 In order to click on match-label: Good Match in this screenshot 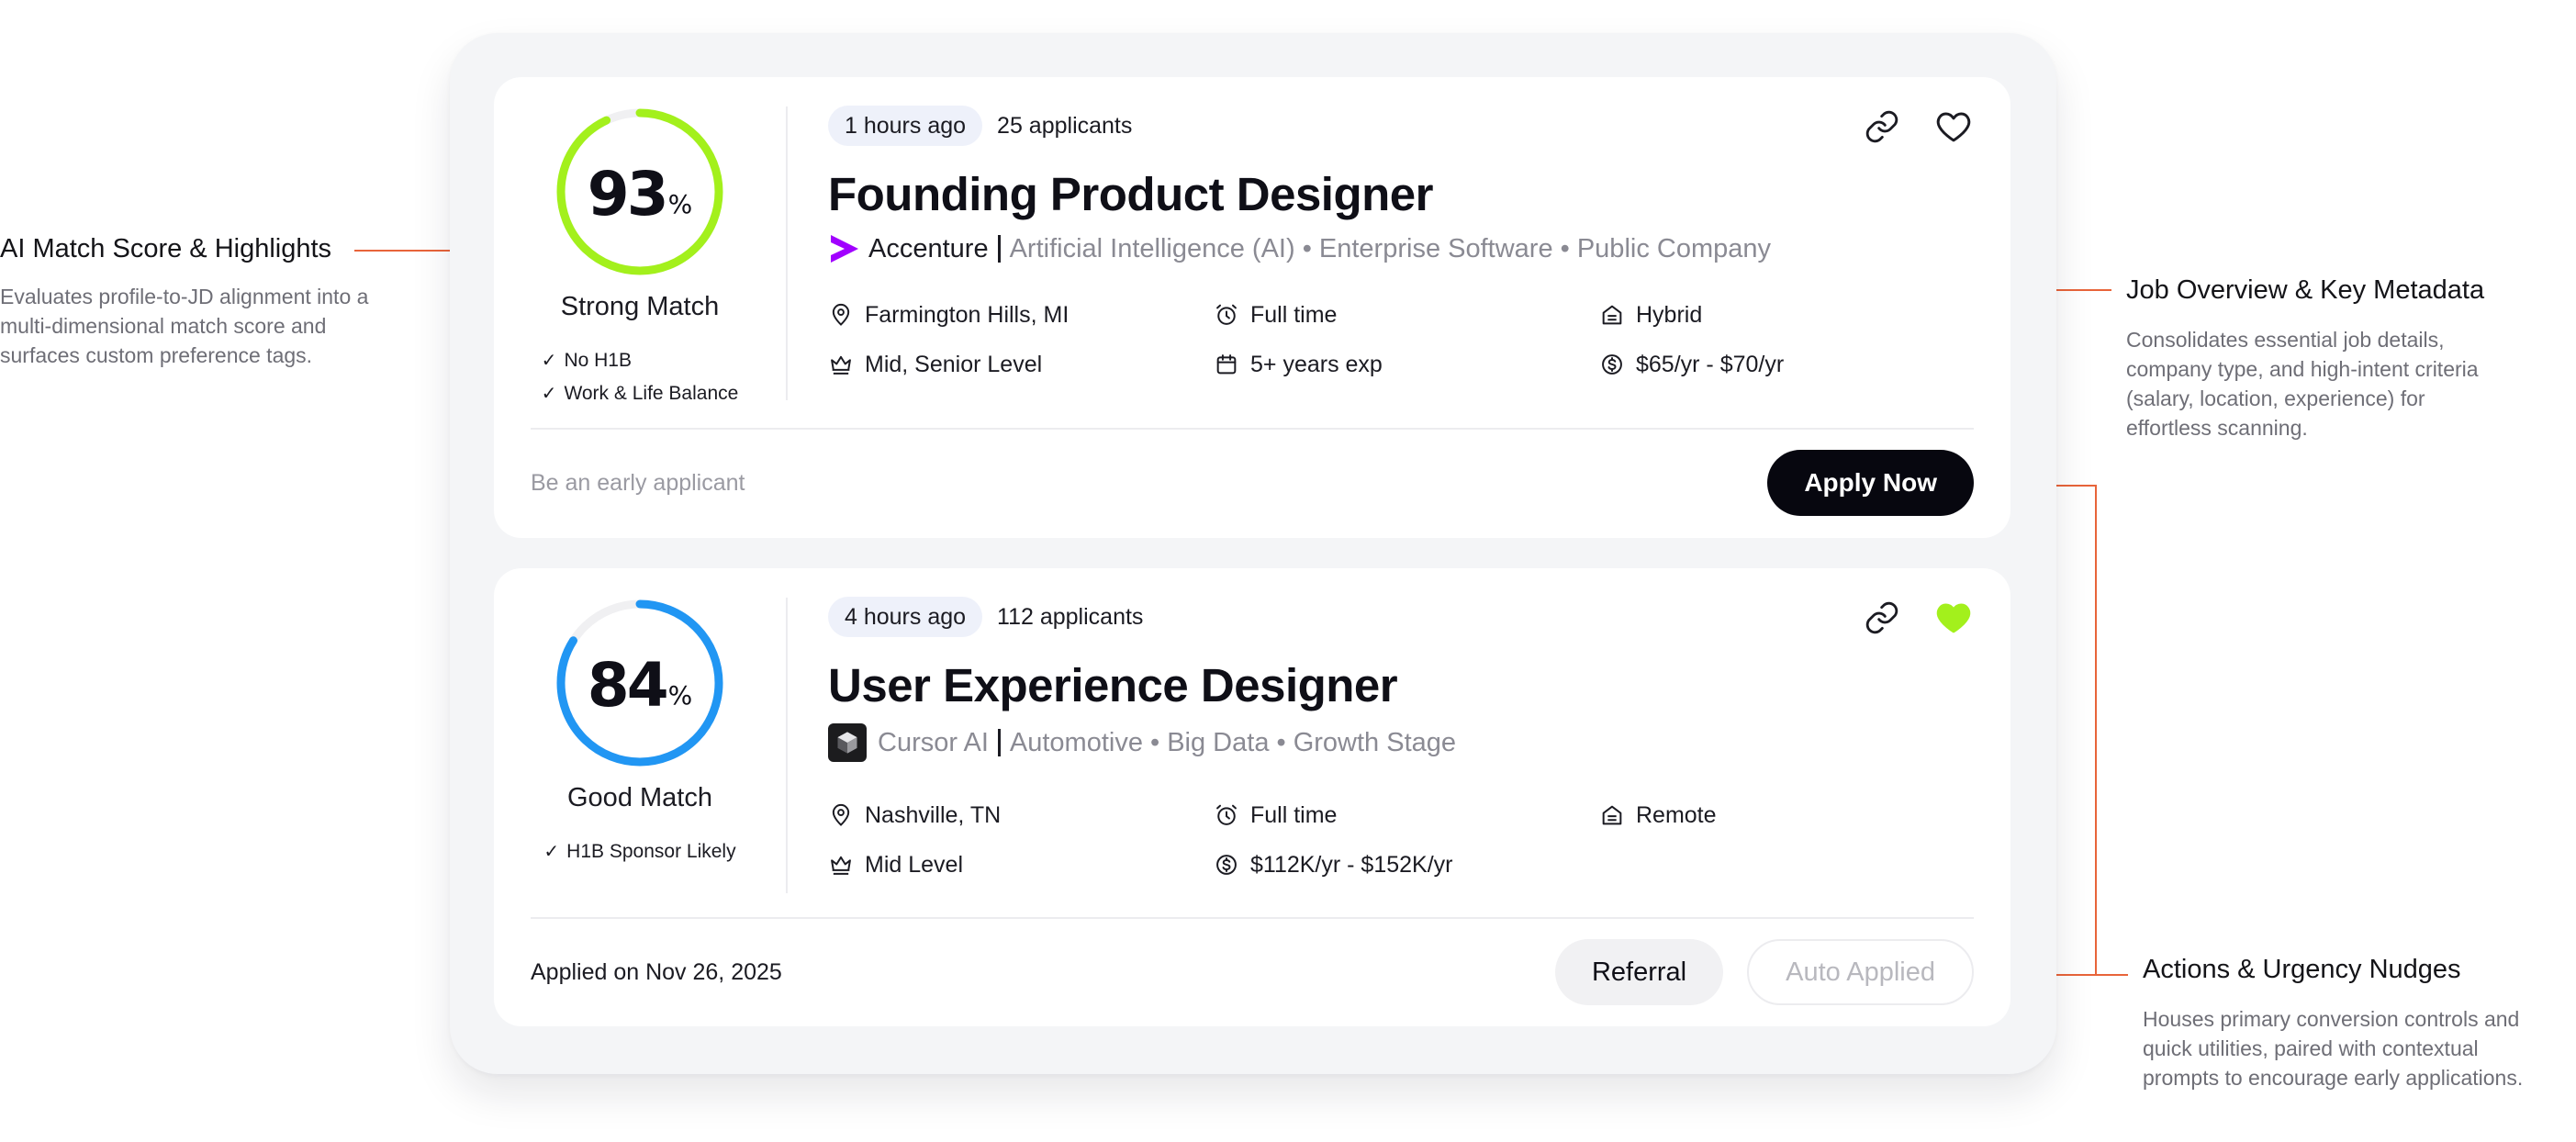, I will do `click(639, 797)`.